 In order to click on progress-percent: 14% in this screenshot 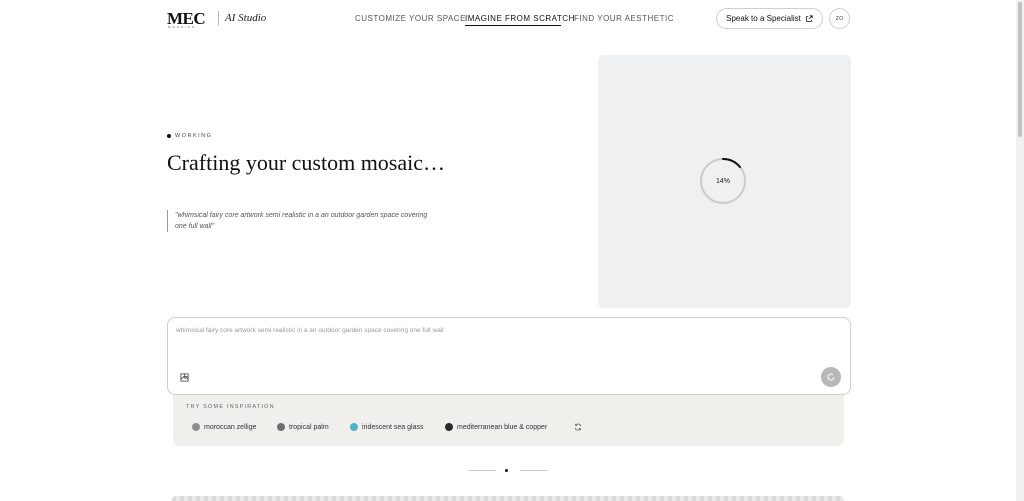, I will do `click(722, 181)`.